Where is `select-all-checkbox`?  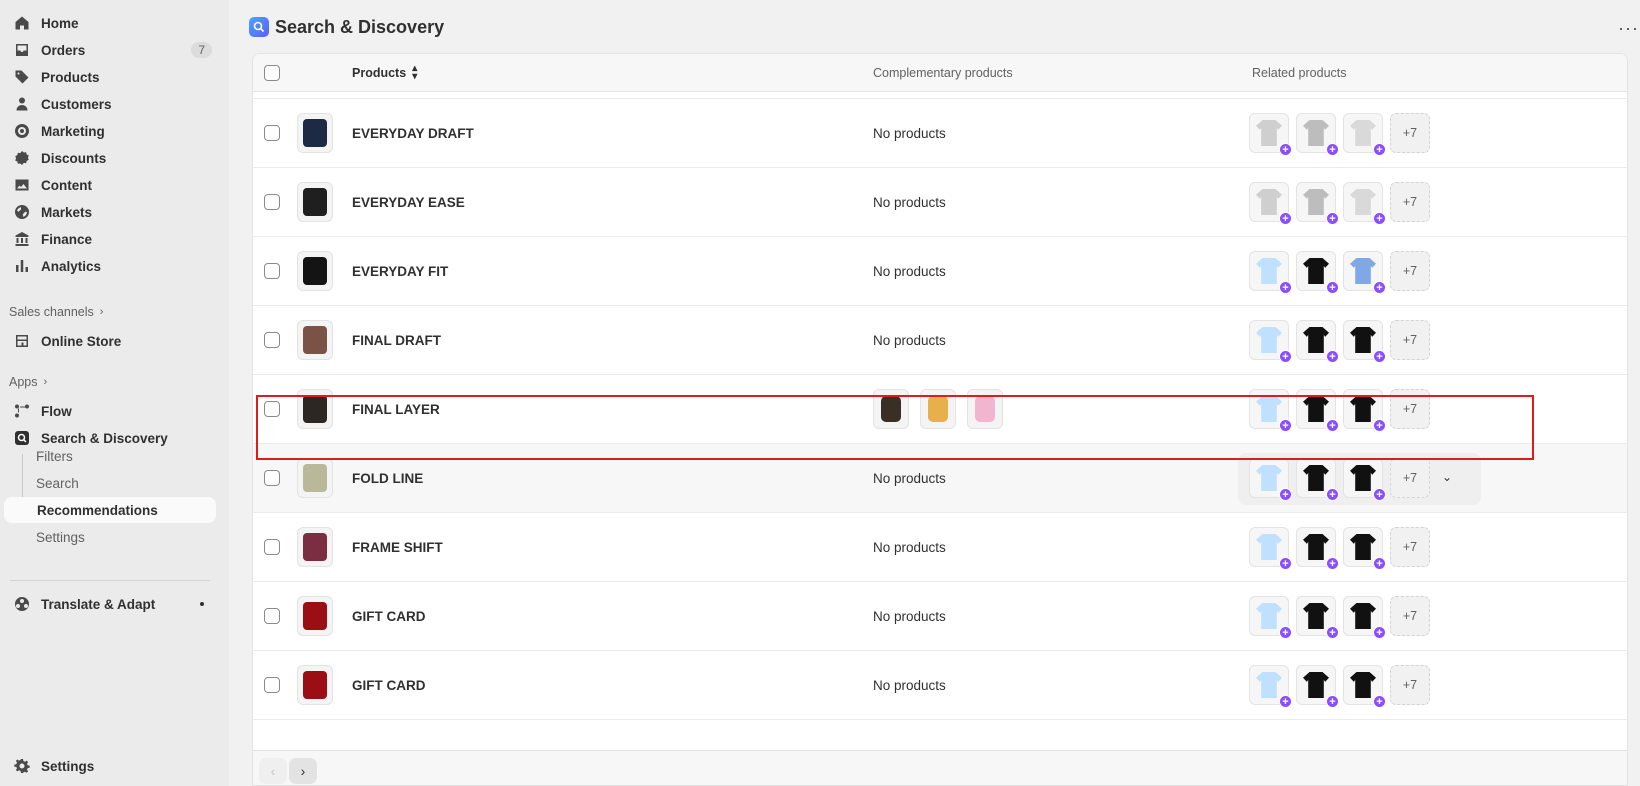
select-all-checkbox is located at coordinates (272, 73).